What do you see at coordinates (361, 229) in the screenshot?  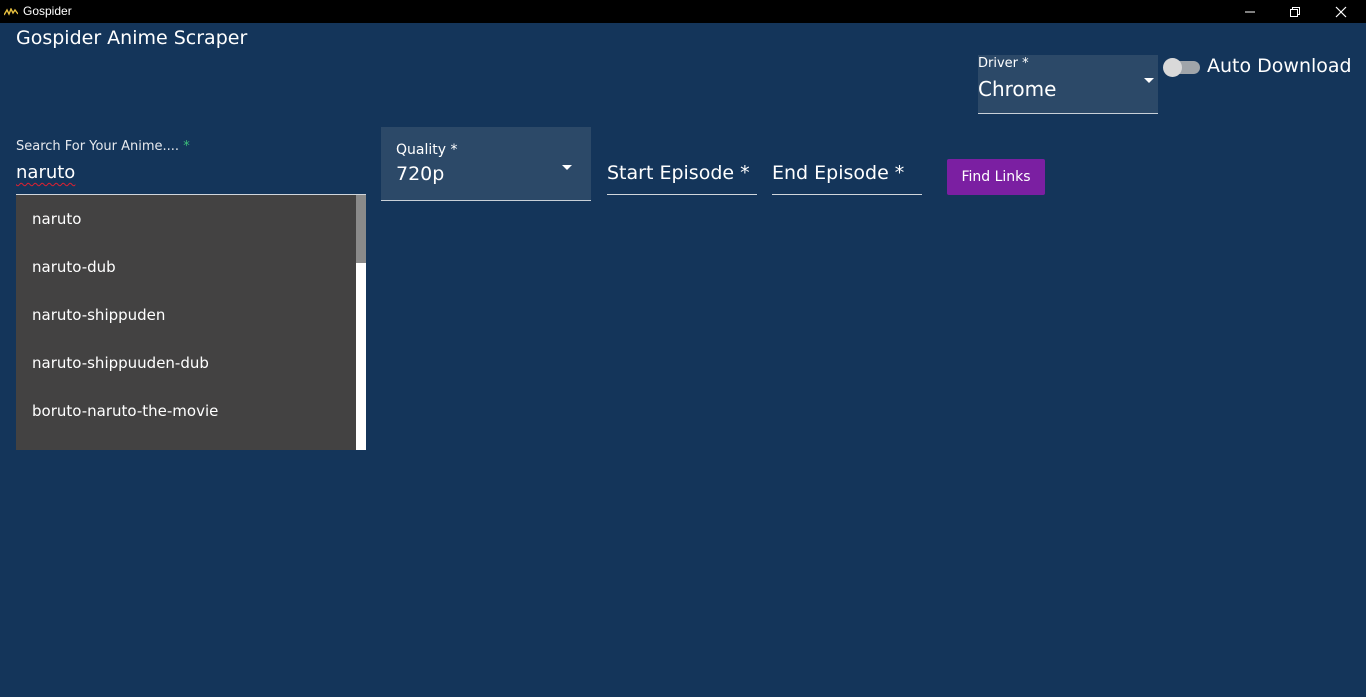 I see `scrollbar-thumb` at bounding box center [361, 229].